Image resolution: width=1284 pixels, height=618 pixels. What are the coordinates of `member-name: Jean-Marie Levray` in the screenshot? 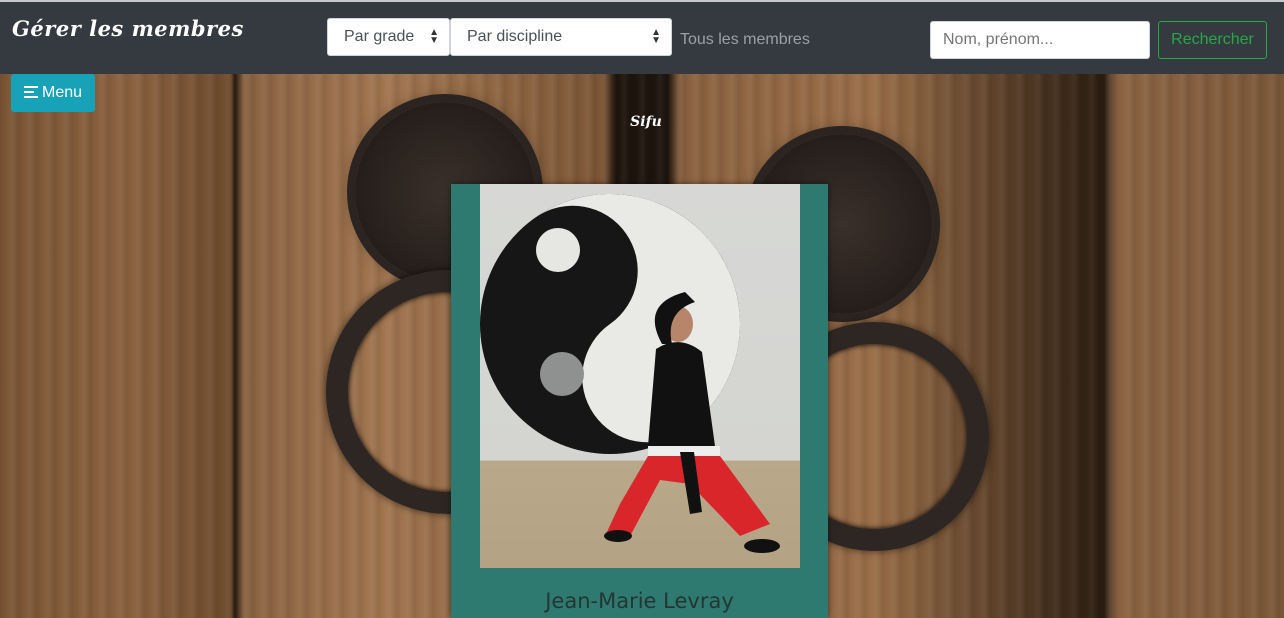 It's located at (639, 601).